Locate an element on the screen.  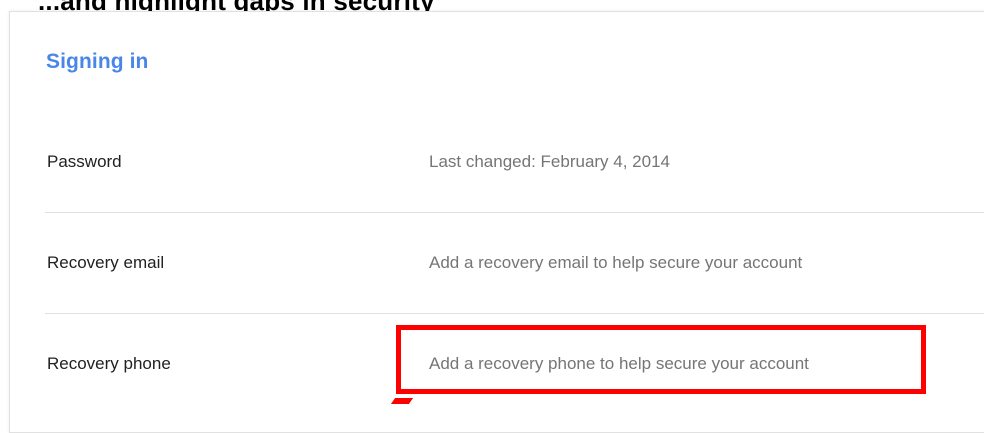
section-title: Signing in is located at coordinates (97, 61).